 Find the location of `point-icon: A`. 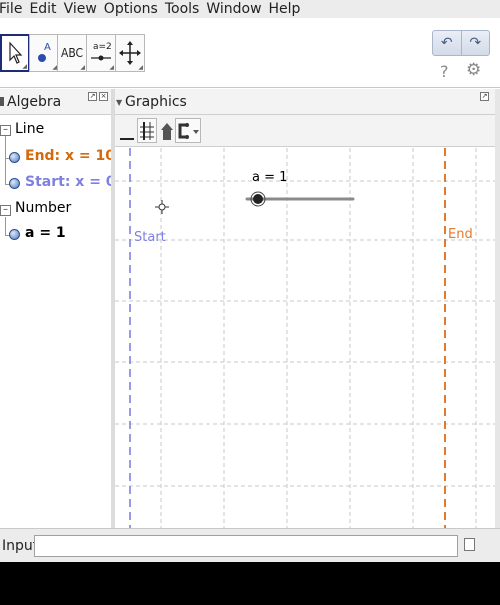

point-icon: A is located at coordinates (44, 52).